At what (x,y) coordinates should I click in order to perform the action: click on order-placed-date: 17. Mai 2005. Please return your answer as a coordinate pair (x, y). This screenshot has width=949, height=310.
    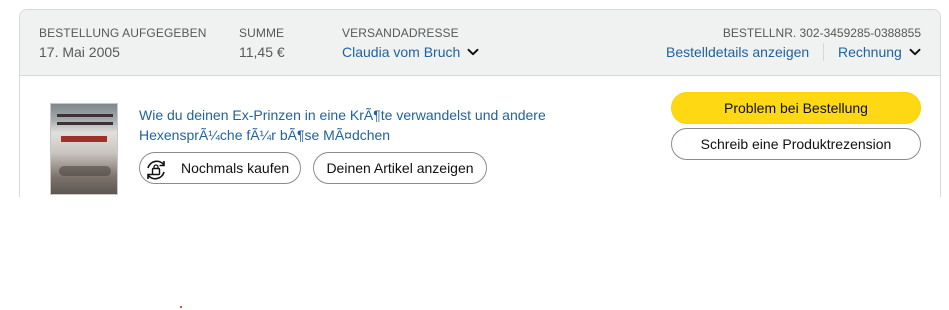
    Looking at the image, I should click on (79, 52).